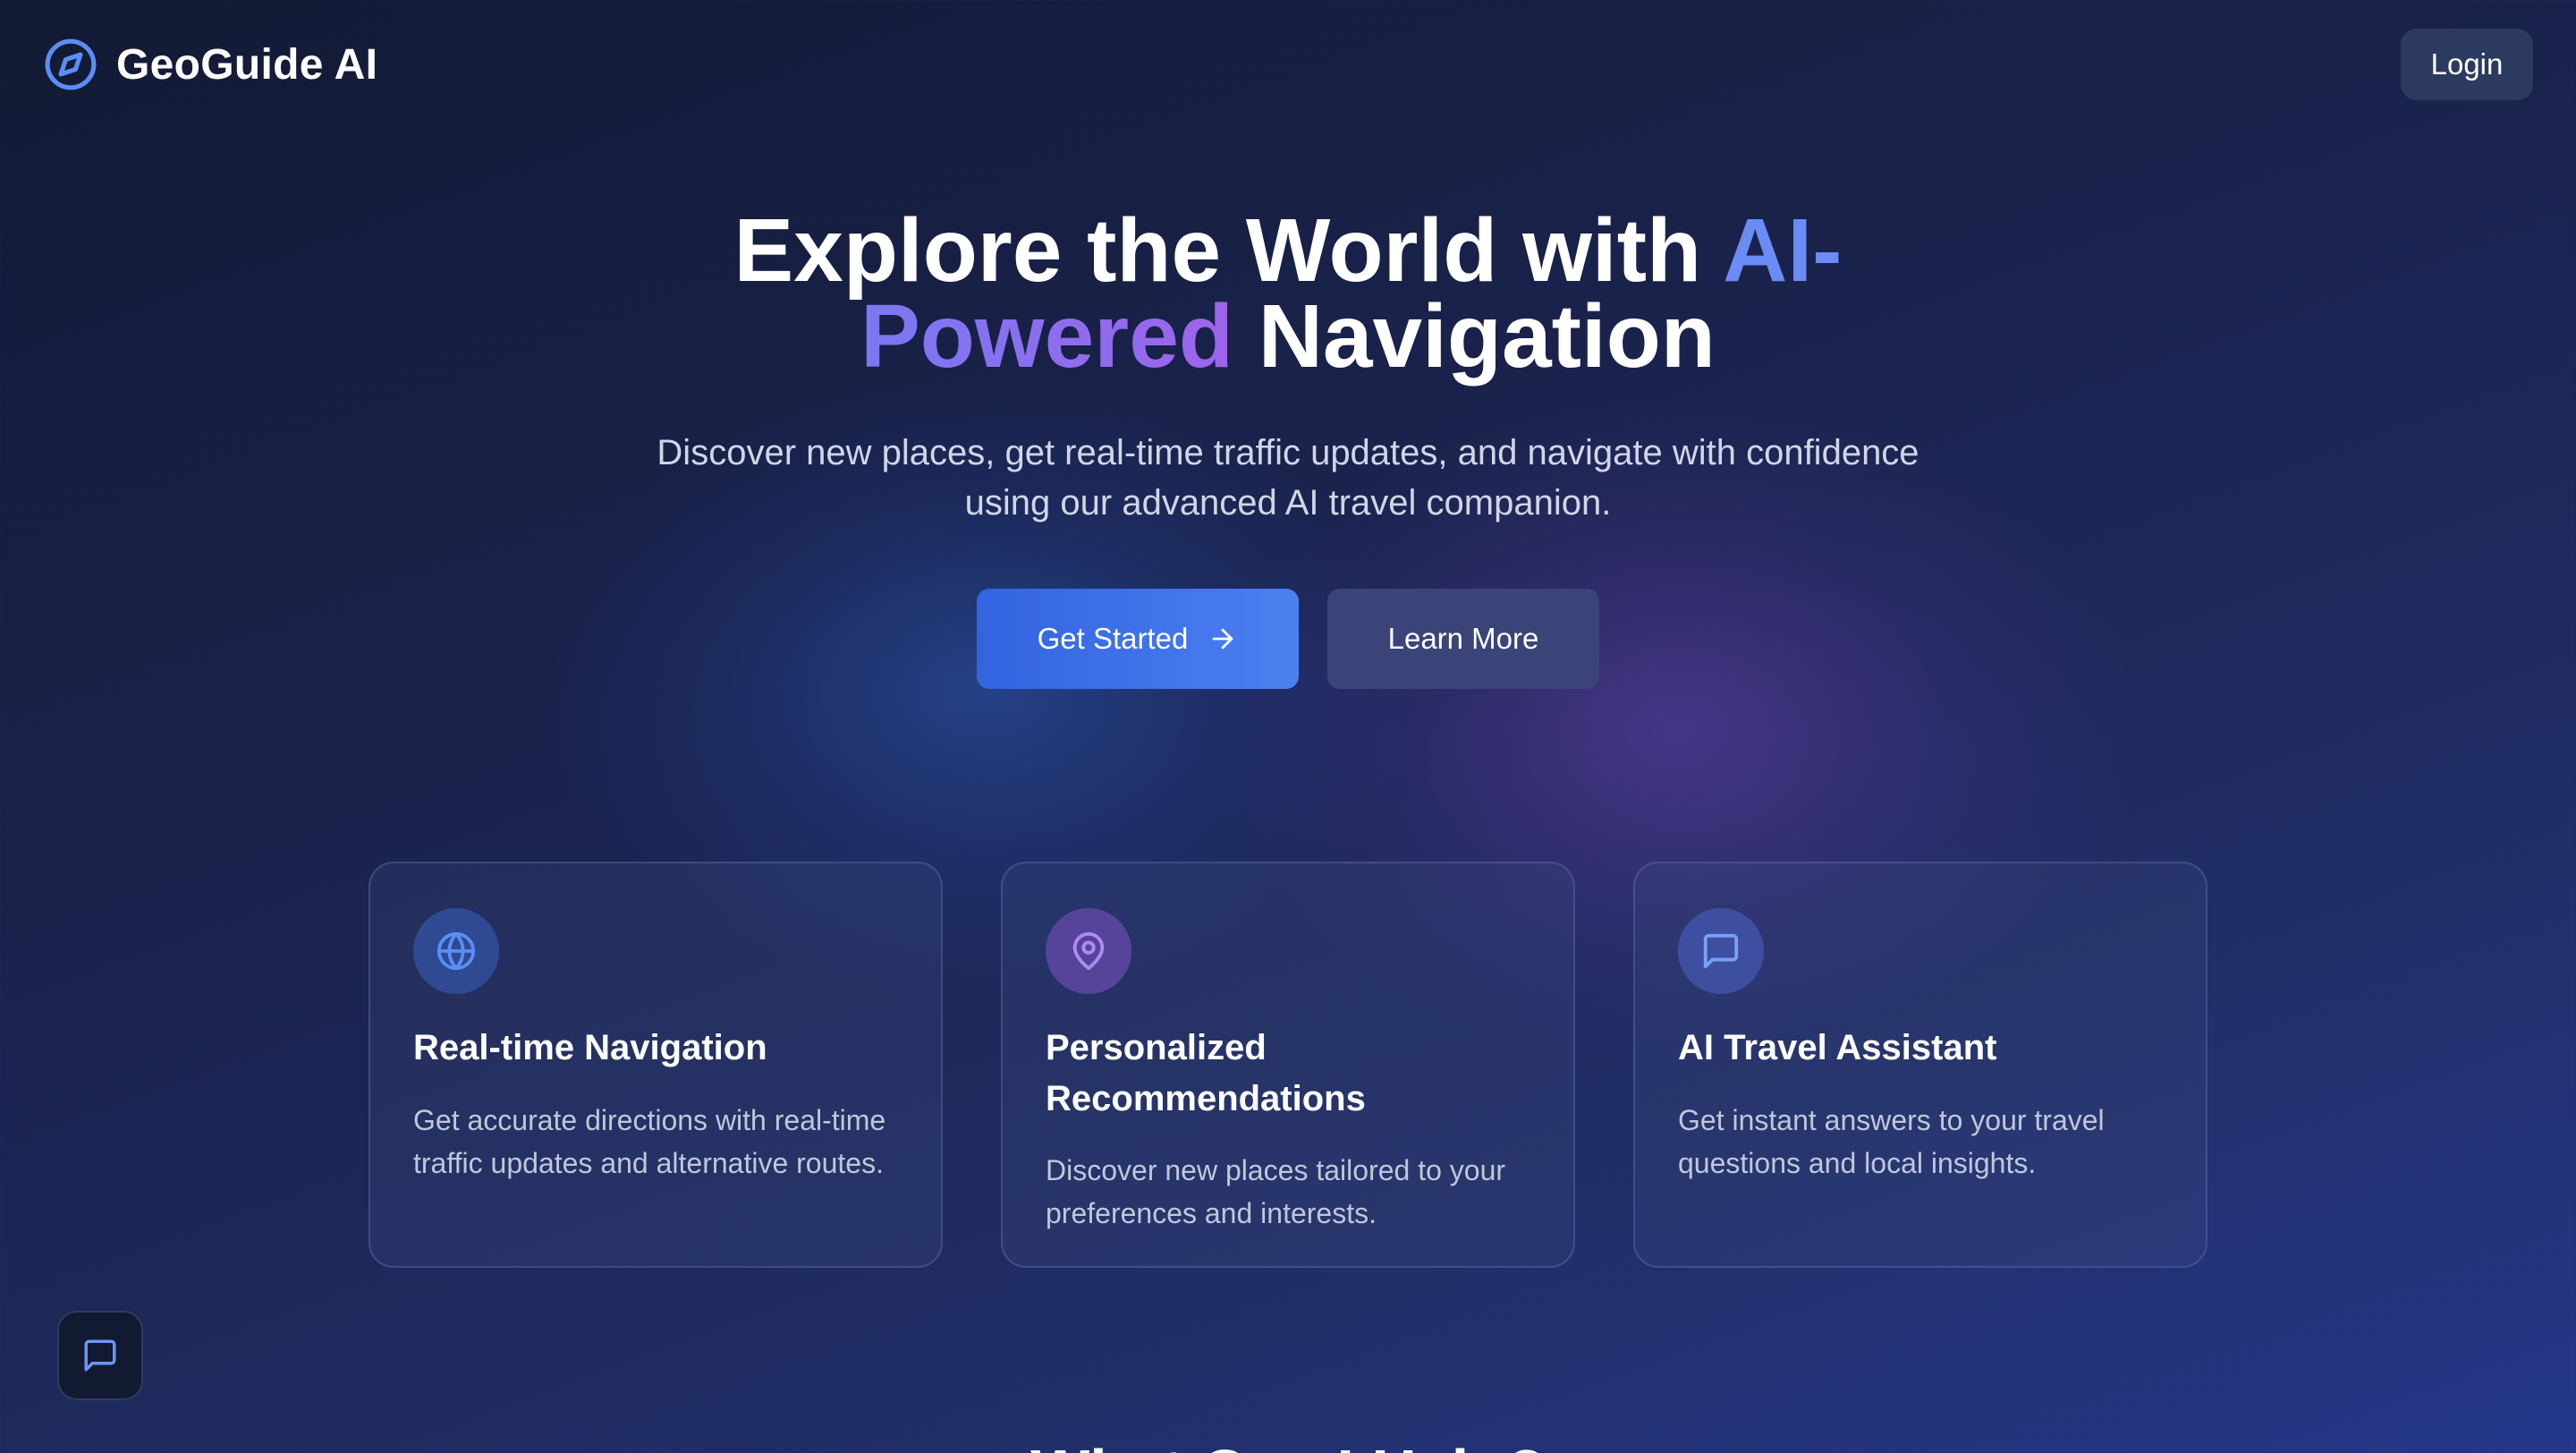 The height and width of the screenshot is (1453, 2576). I want to click on brand-name: GeoGuide AI, so click(247, 64).